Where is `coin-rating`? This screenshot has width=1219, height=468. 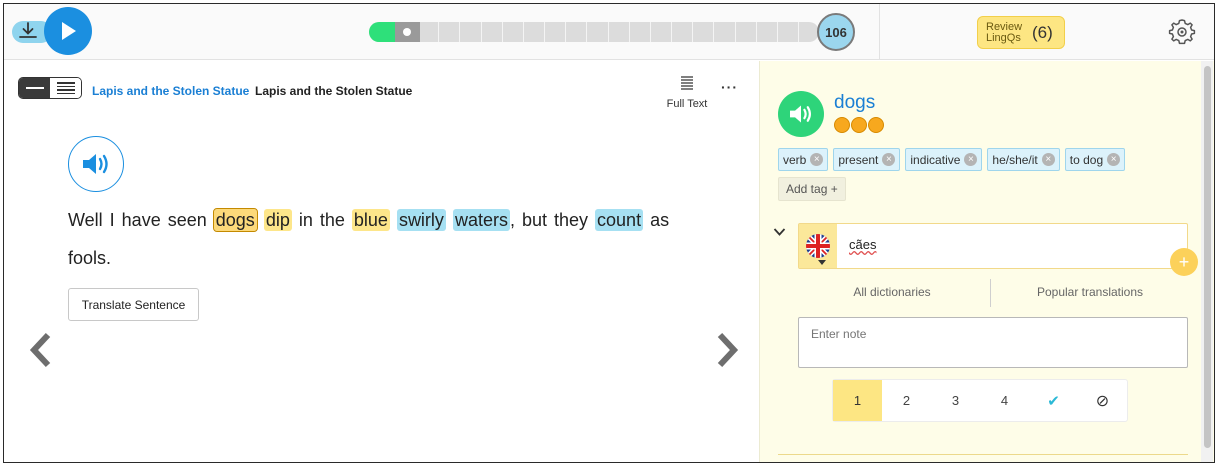 coin-rating is located at coordinates (859, 125).